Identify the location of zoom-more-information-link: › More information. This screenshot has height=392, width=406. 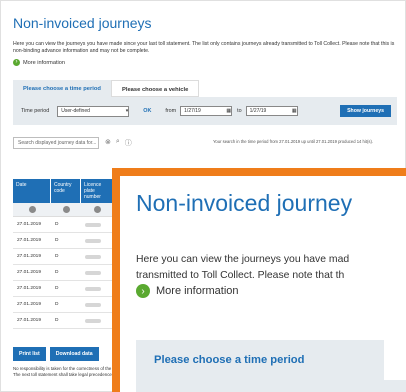
(187, 291).